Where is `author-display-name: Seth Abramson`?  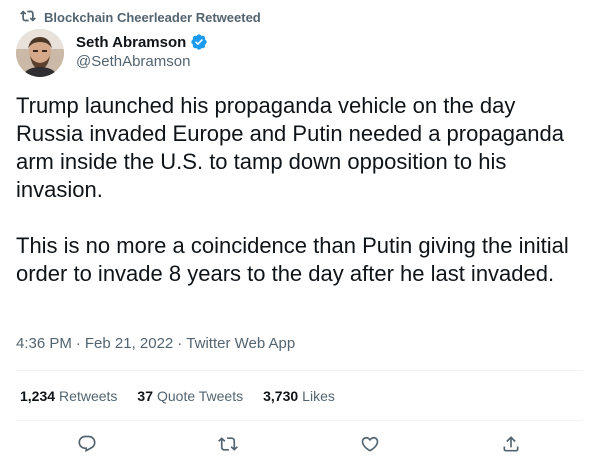
author-display-name: Seth Abramson is located at coordinates (131, 42).